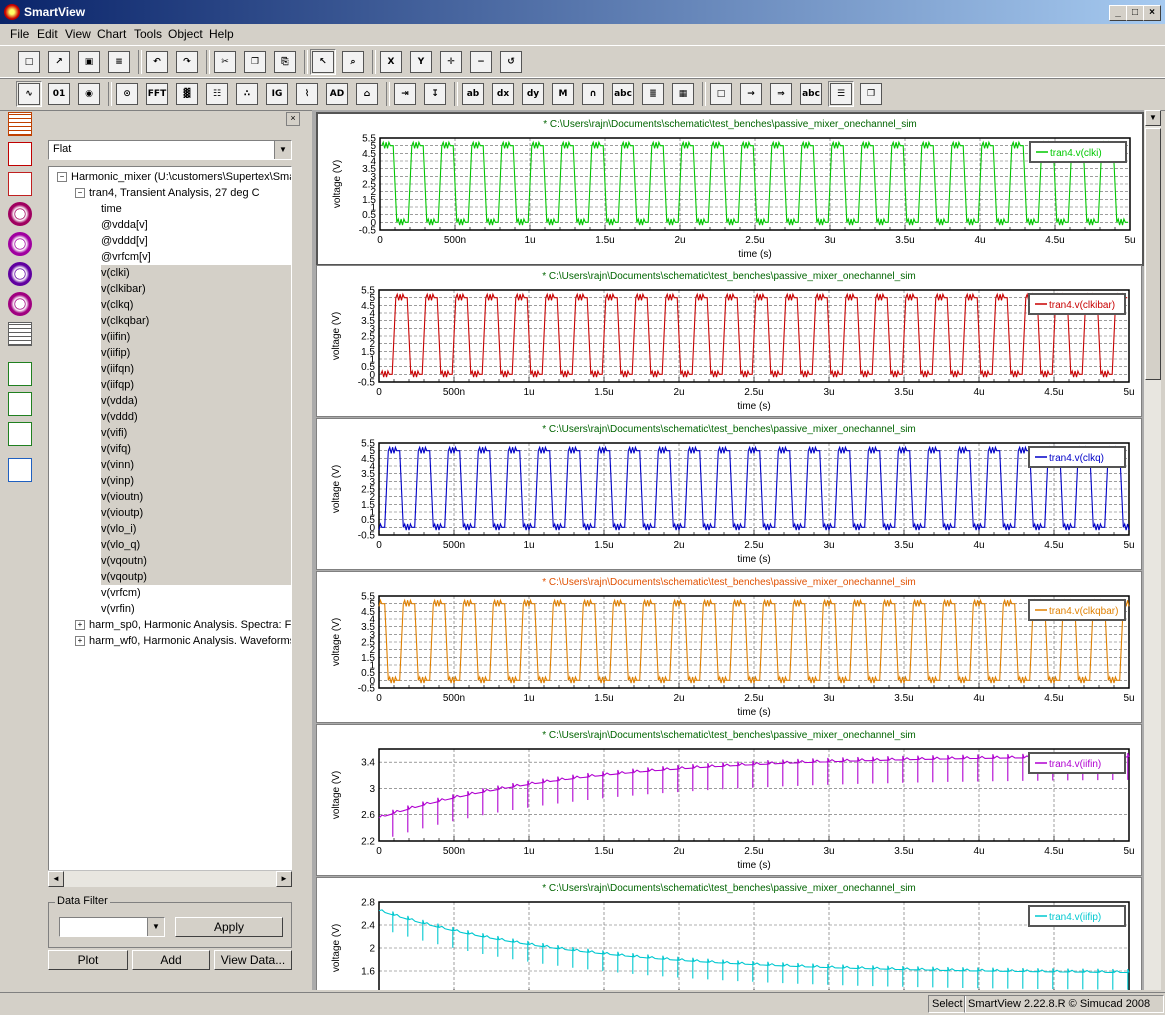  I want to click on abc-button: abc, so click(623, 94).